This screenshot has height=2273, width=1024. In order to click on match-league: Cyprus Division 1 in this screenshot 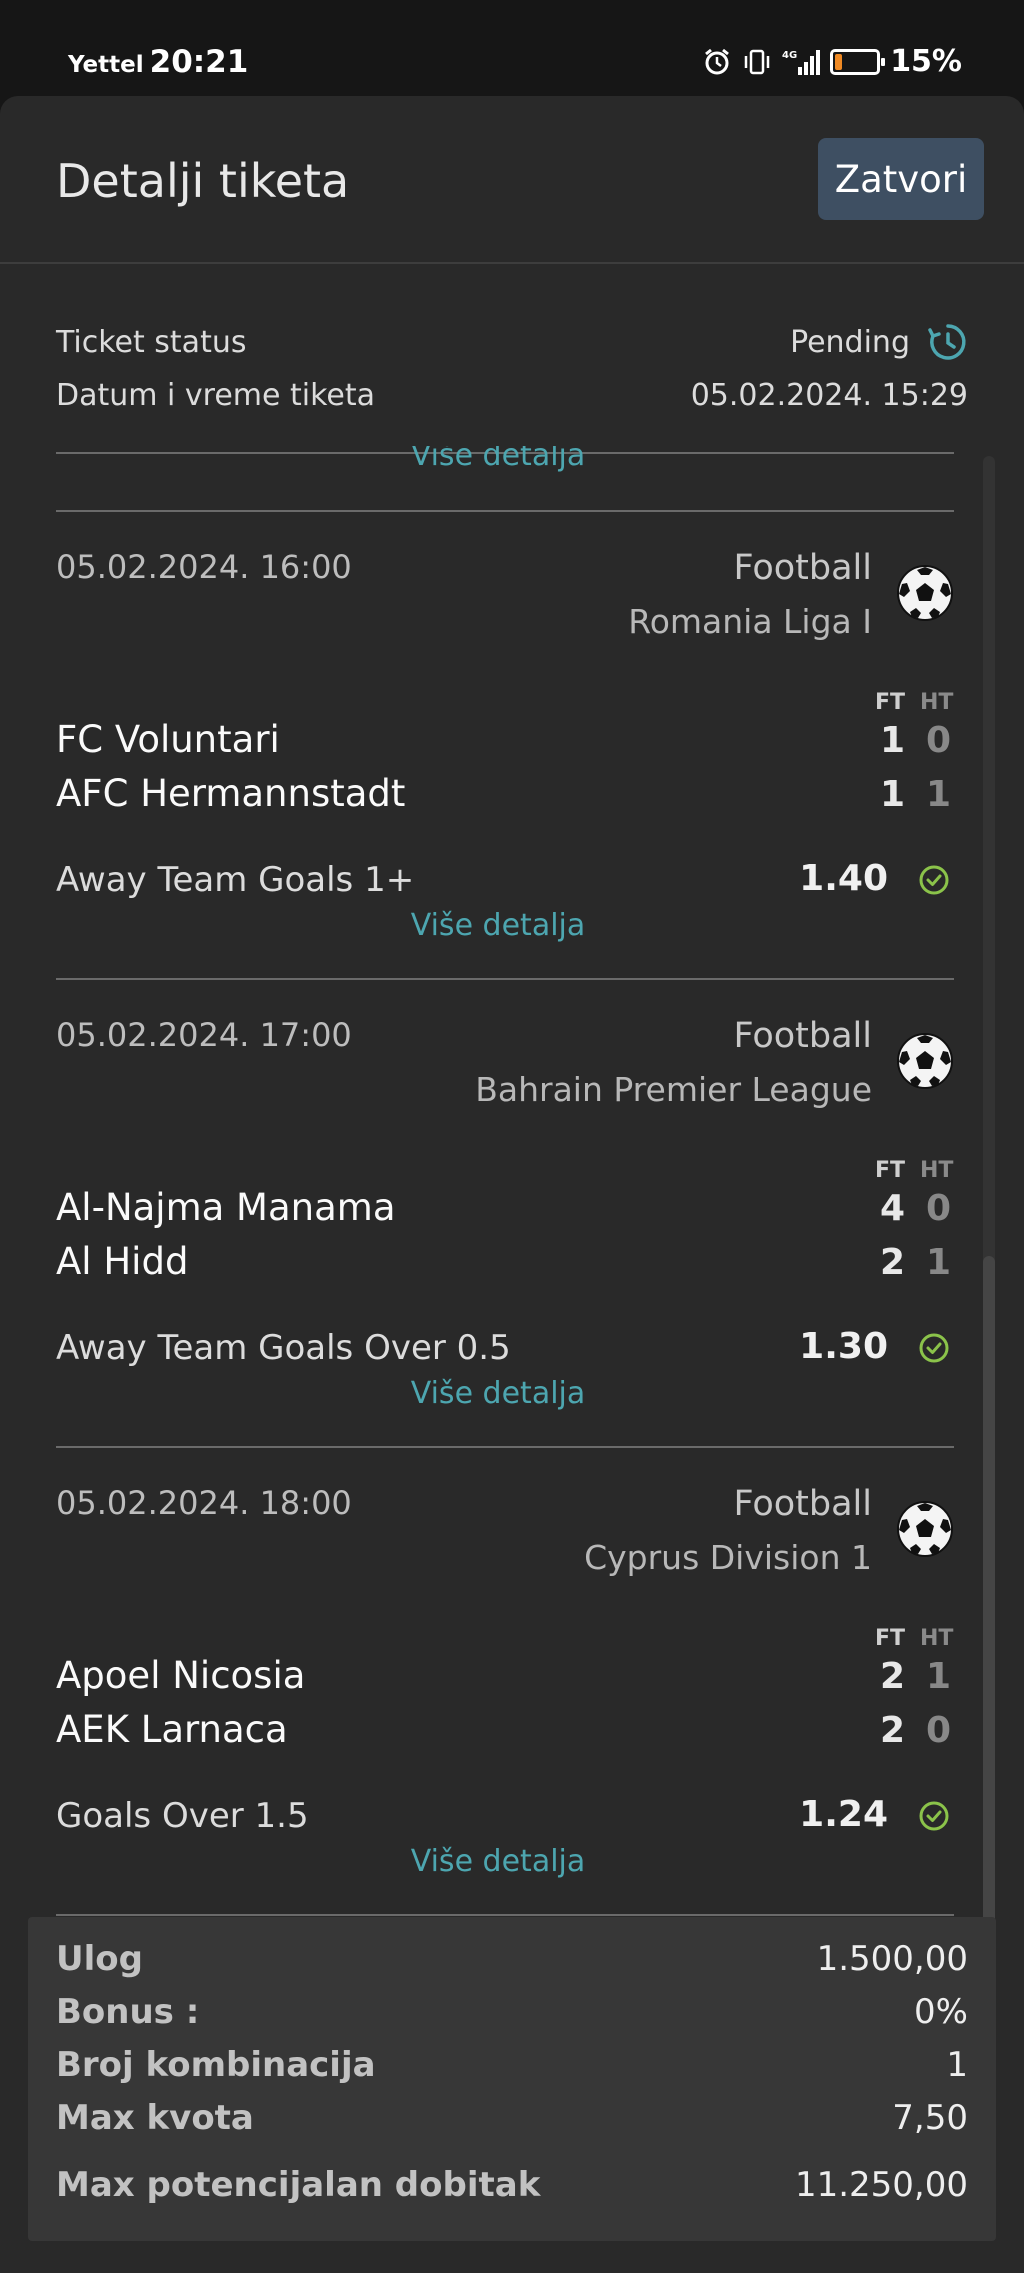, I will do `click(728, 1557)`.